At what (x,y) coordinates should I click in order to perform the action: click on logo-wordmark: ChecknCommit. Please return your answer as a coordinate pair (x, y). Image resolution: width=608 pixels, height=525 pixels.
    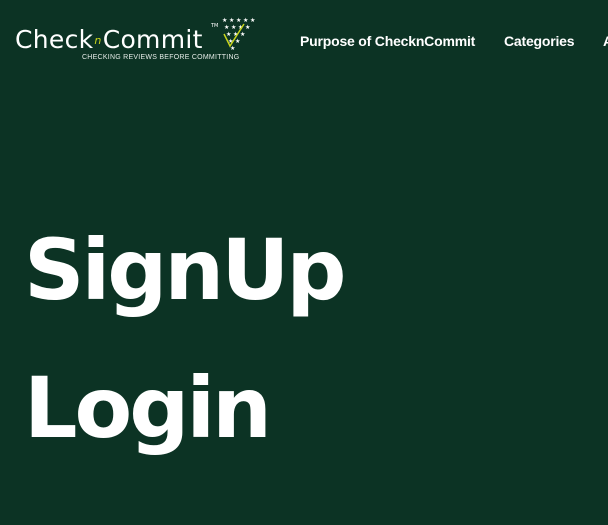
    Looking at the image, I should click on (109, 40).